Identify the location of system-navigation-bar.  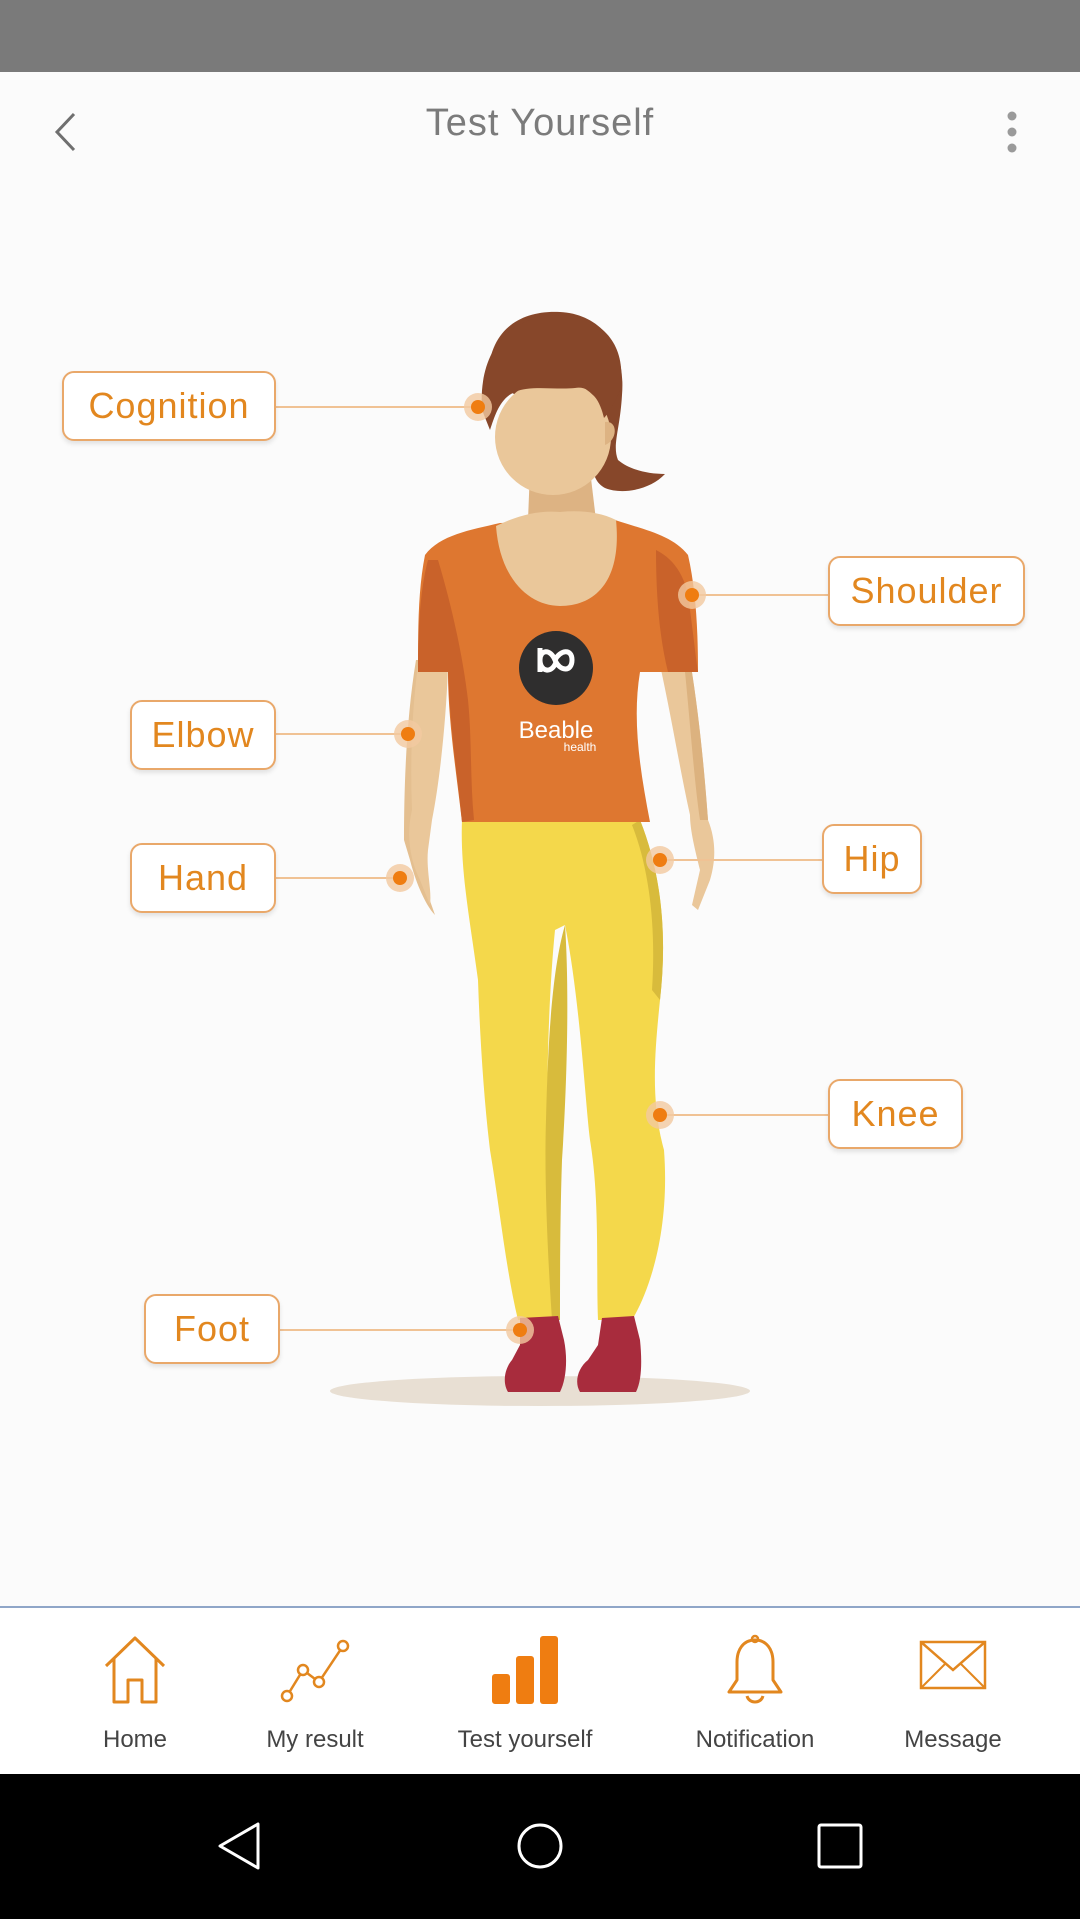
(540, 1846).